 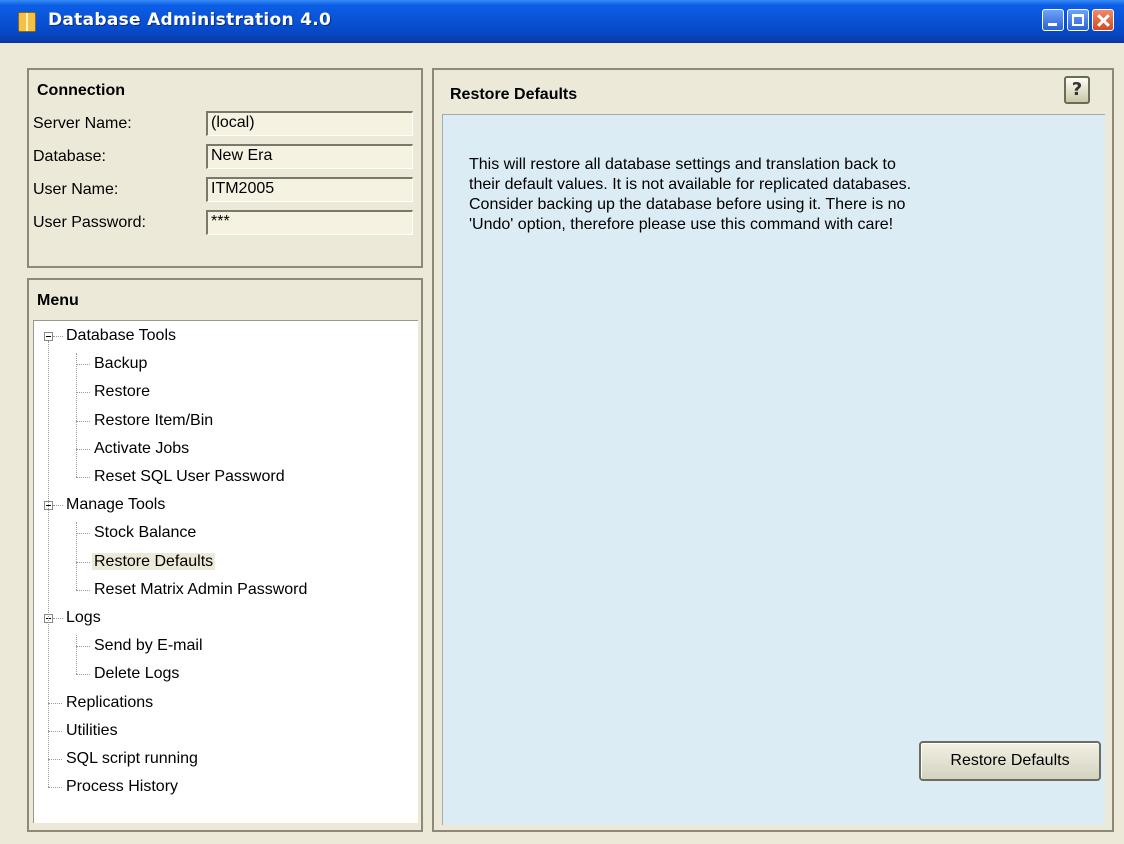 What do you see at coordinates (1078, 20) in the screenshot?
I see `maximize-button` at bounding box center [1078, 20].